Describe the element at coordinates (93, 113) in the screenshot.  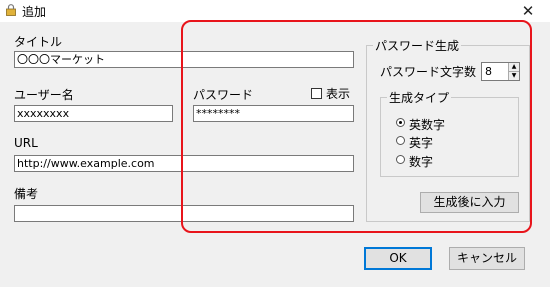
I see `username-field: xxxxxxxx` at that location.